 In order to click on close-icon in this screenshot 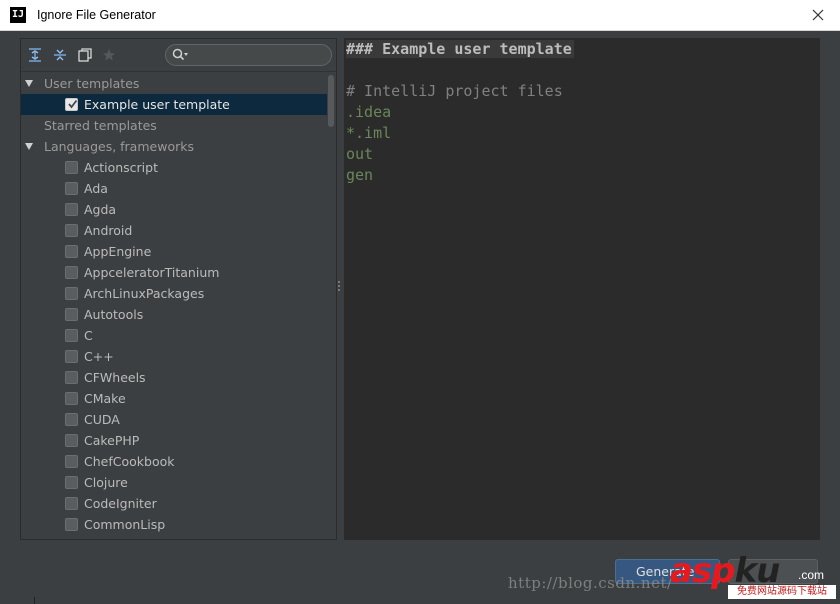, I will do `click(818, 15)`.